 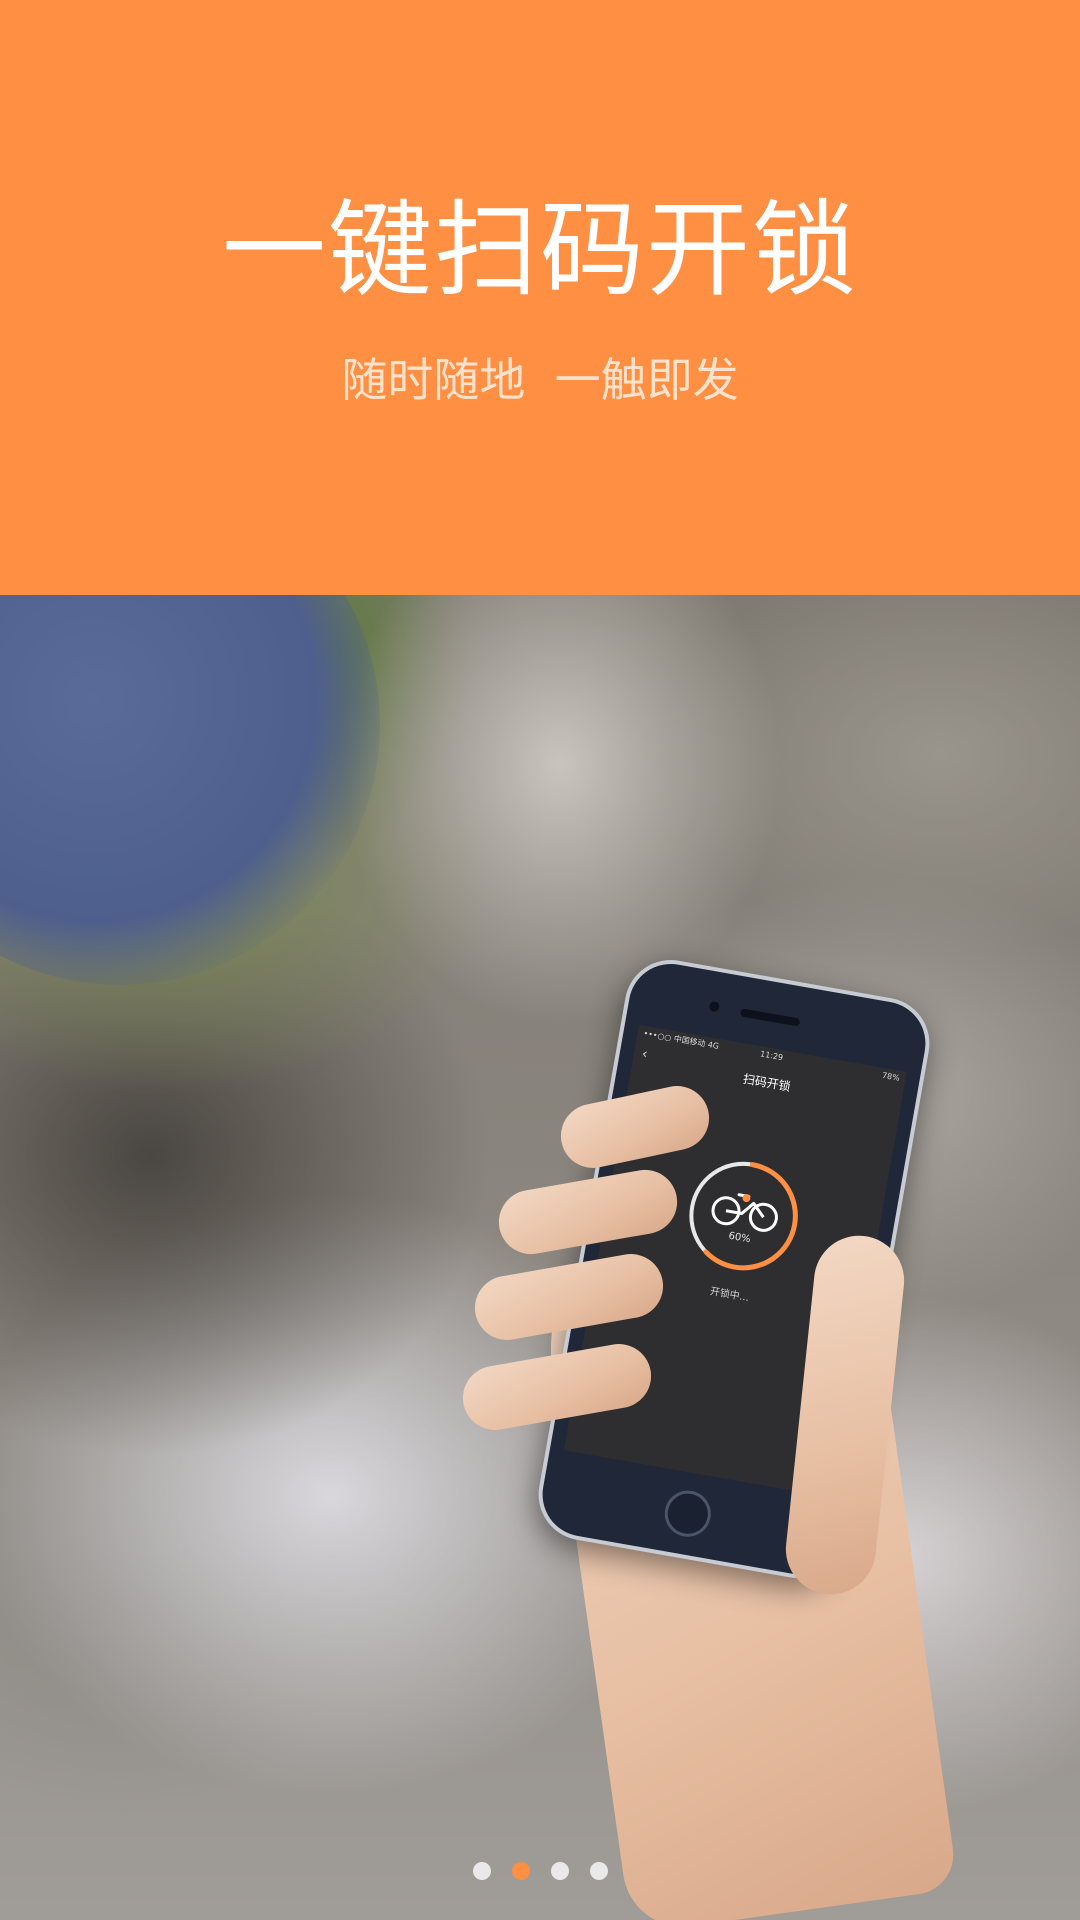 I want to click on unlock-progress-ring, so click(x=743, y=1216).